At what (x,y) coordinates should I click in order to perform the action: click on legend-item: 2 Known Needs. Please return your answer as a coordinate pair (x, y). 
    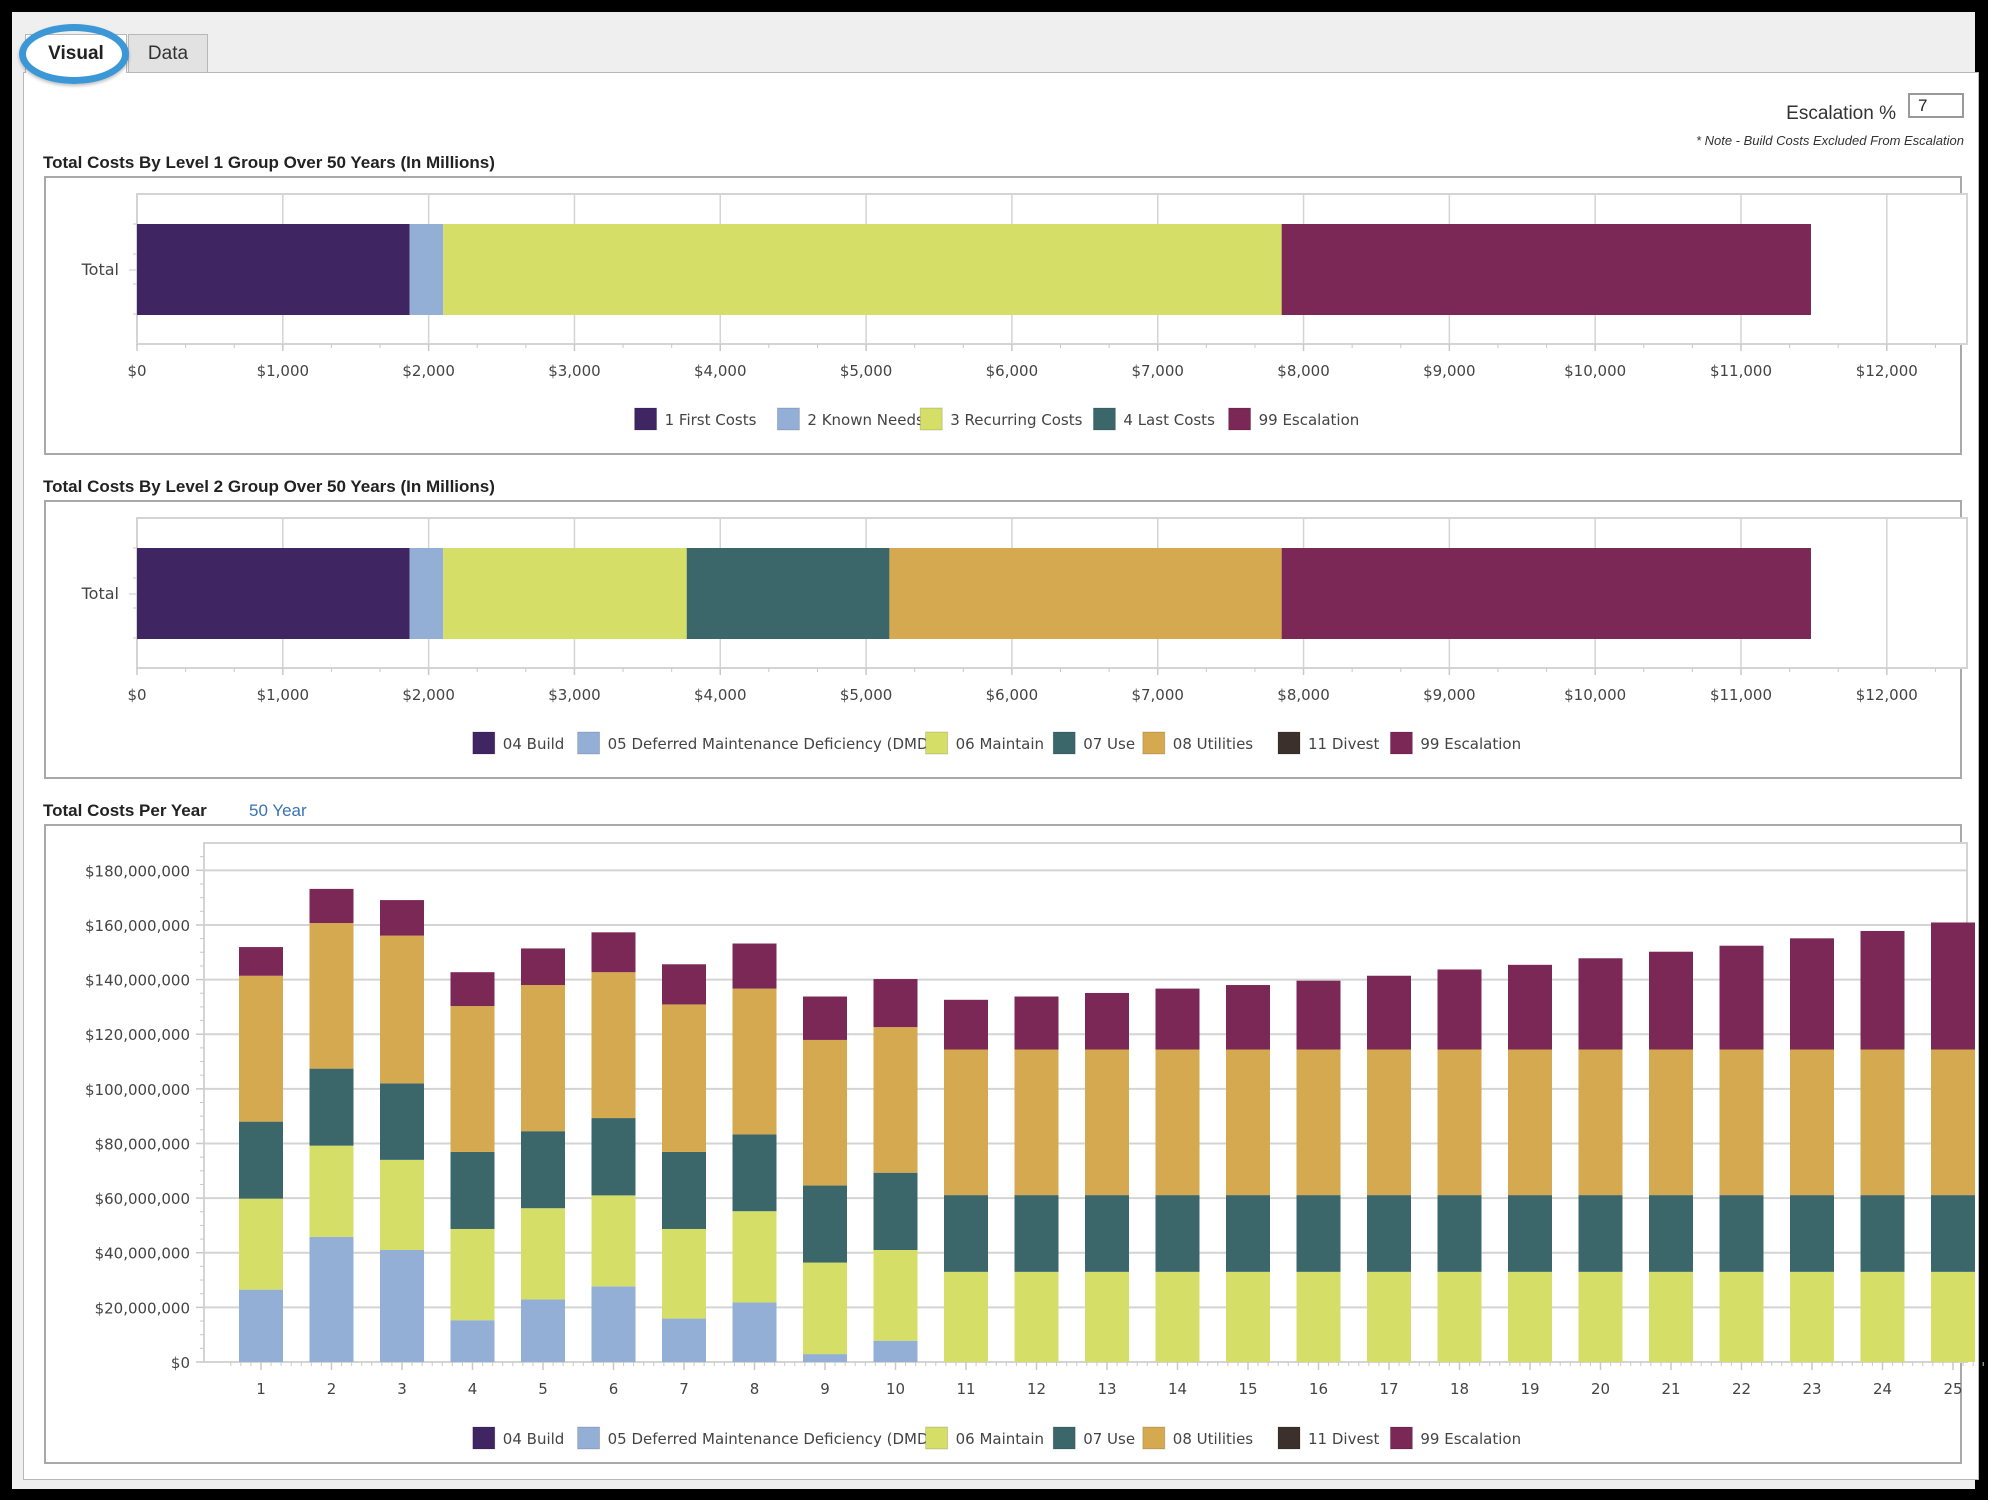
    Looking at the image, I should click on (850, 419).